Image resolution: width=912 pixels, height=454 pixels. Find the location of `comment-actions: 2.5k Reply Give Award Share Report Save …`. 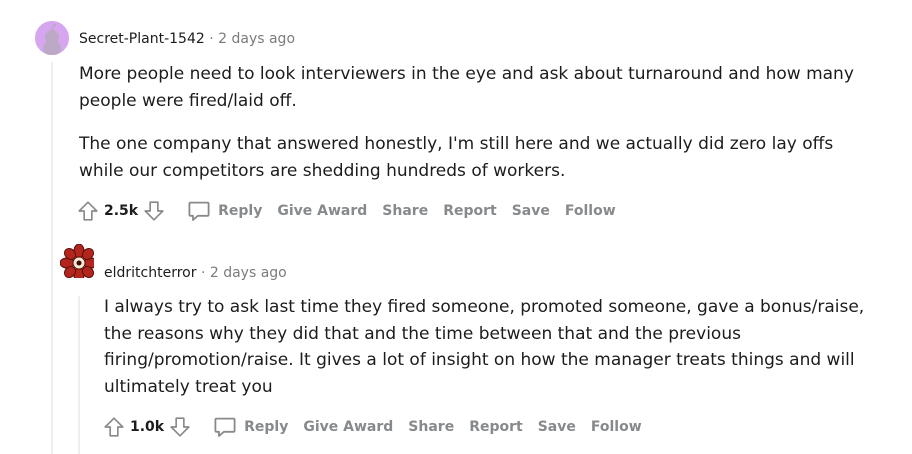

comment-actions: 2.5k Reply Give Award Share Report Save … is located at coordinates (346, 211).